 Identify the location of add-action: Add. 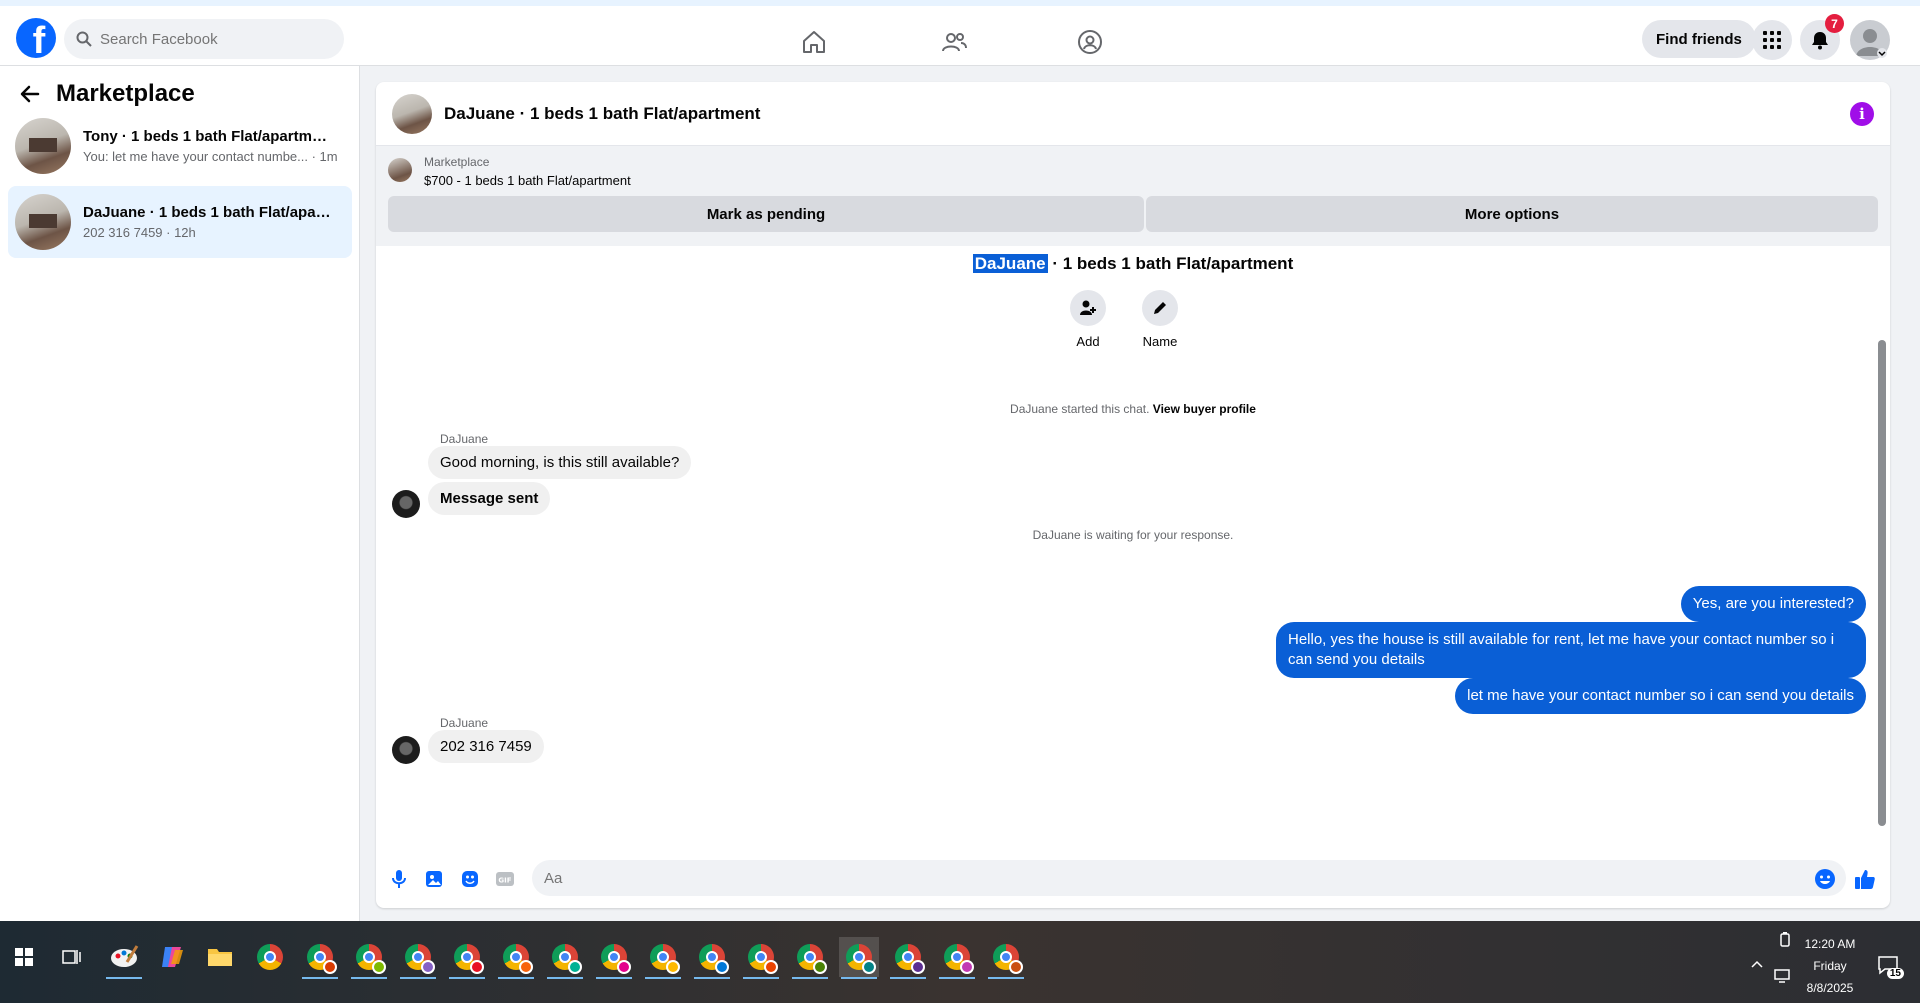
(1088, 319).